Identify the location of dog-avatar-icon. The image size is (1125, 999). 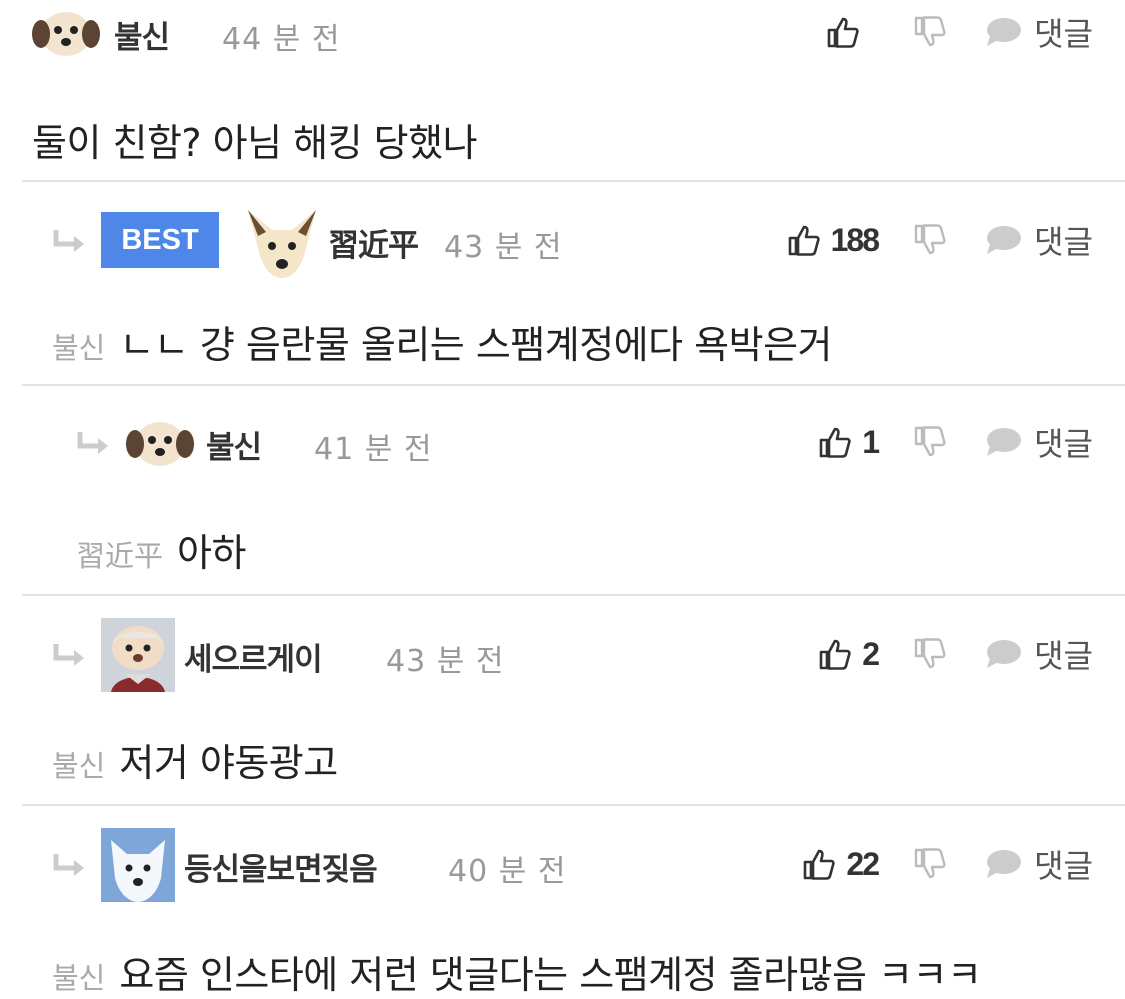
(282, 244).